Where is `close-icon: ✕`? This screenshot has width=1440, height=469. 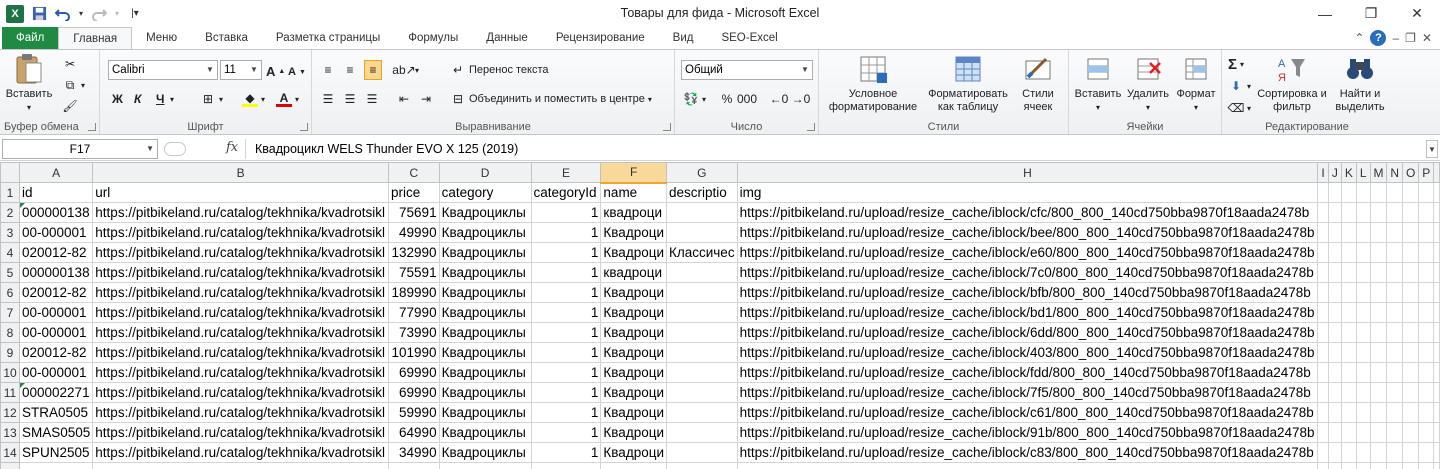
close-icon: ✕ is located at coordinates (1417, 13).